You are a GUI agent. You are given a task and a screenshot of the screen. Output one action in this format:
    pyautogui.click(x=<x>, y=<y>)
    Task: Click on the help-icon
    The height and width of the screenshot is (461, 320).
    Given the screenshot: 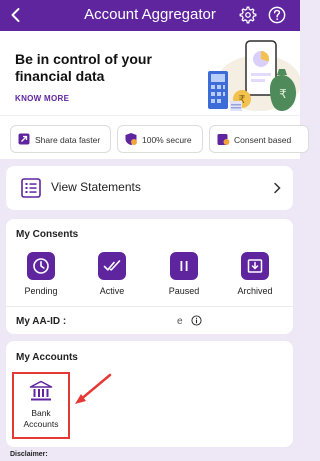 What is the action you would take?
    pyautogui.click(x=277, y=15)
    